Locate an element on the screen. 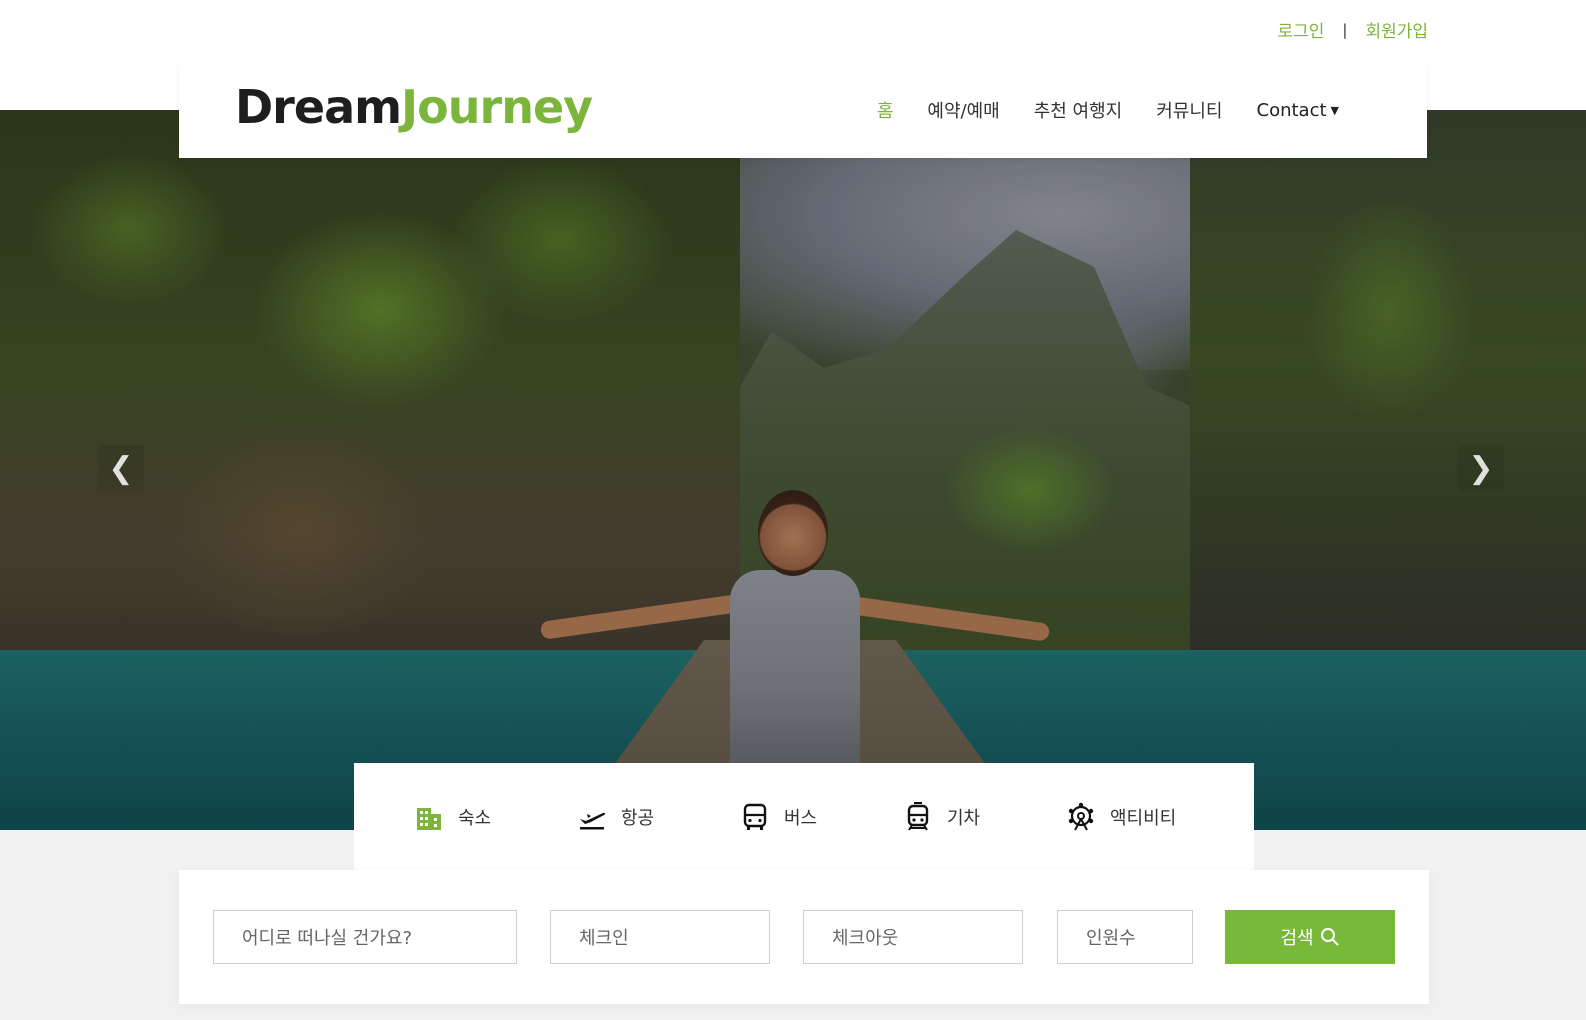 The height and width of the screenshot is (1020, 1586). carousel-next-button: ❯ is located at coordinates (1481, 468).